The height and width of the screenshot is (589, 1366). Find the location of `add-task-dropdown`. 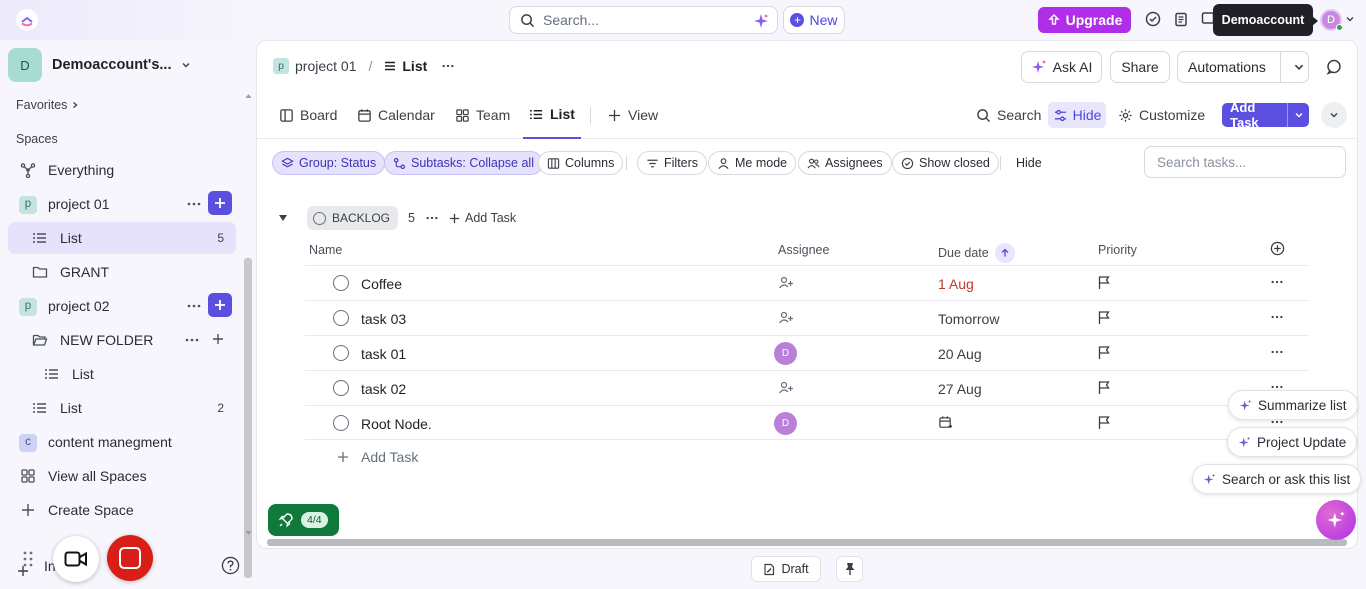

add-task-dropdown is located at coordinates (1298, 115).